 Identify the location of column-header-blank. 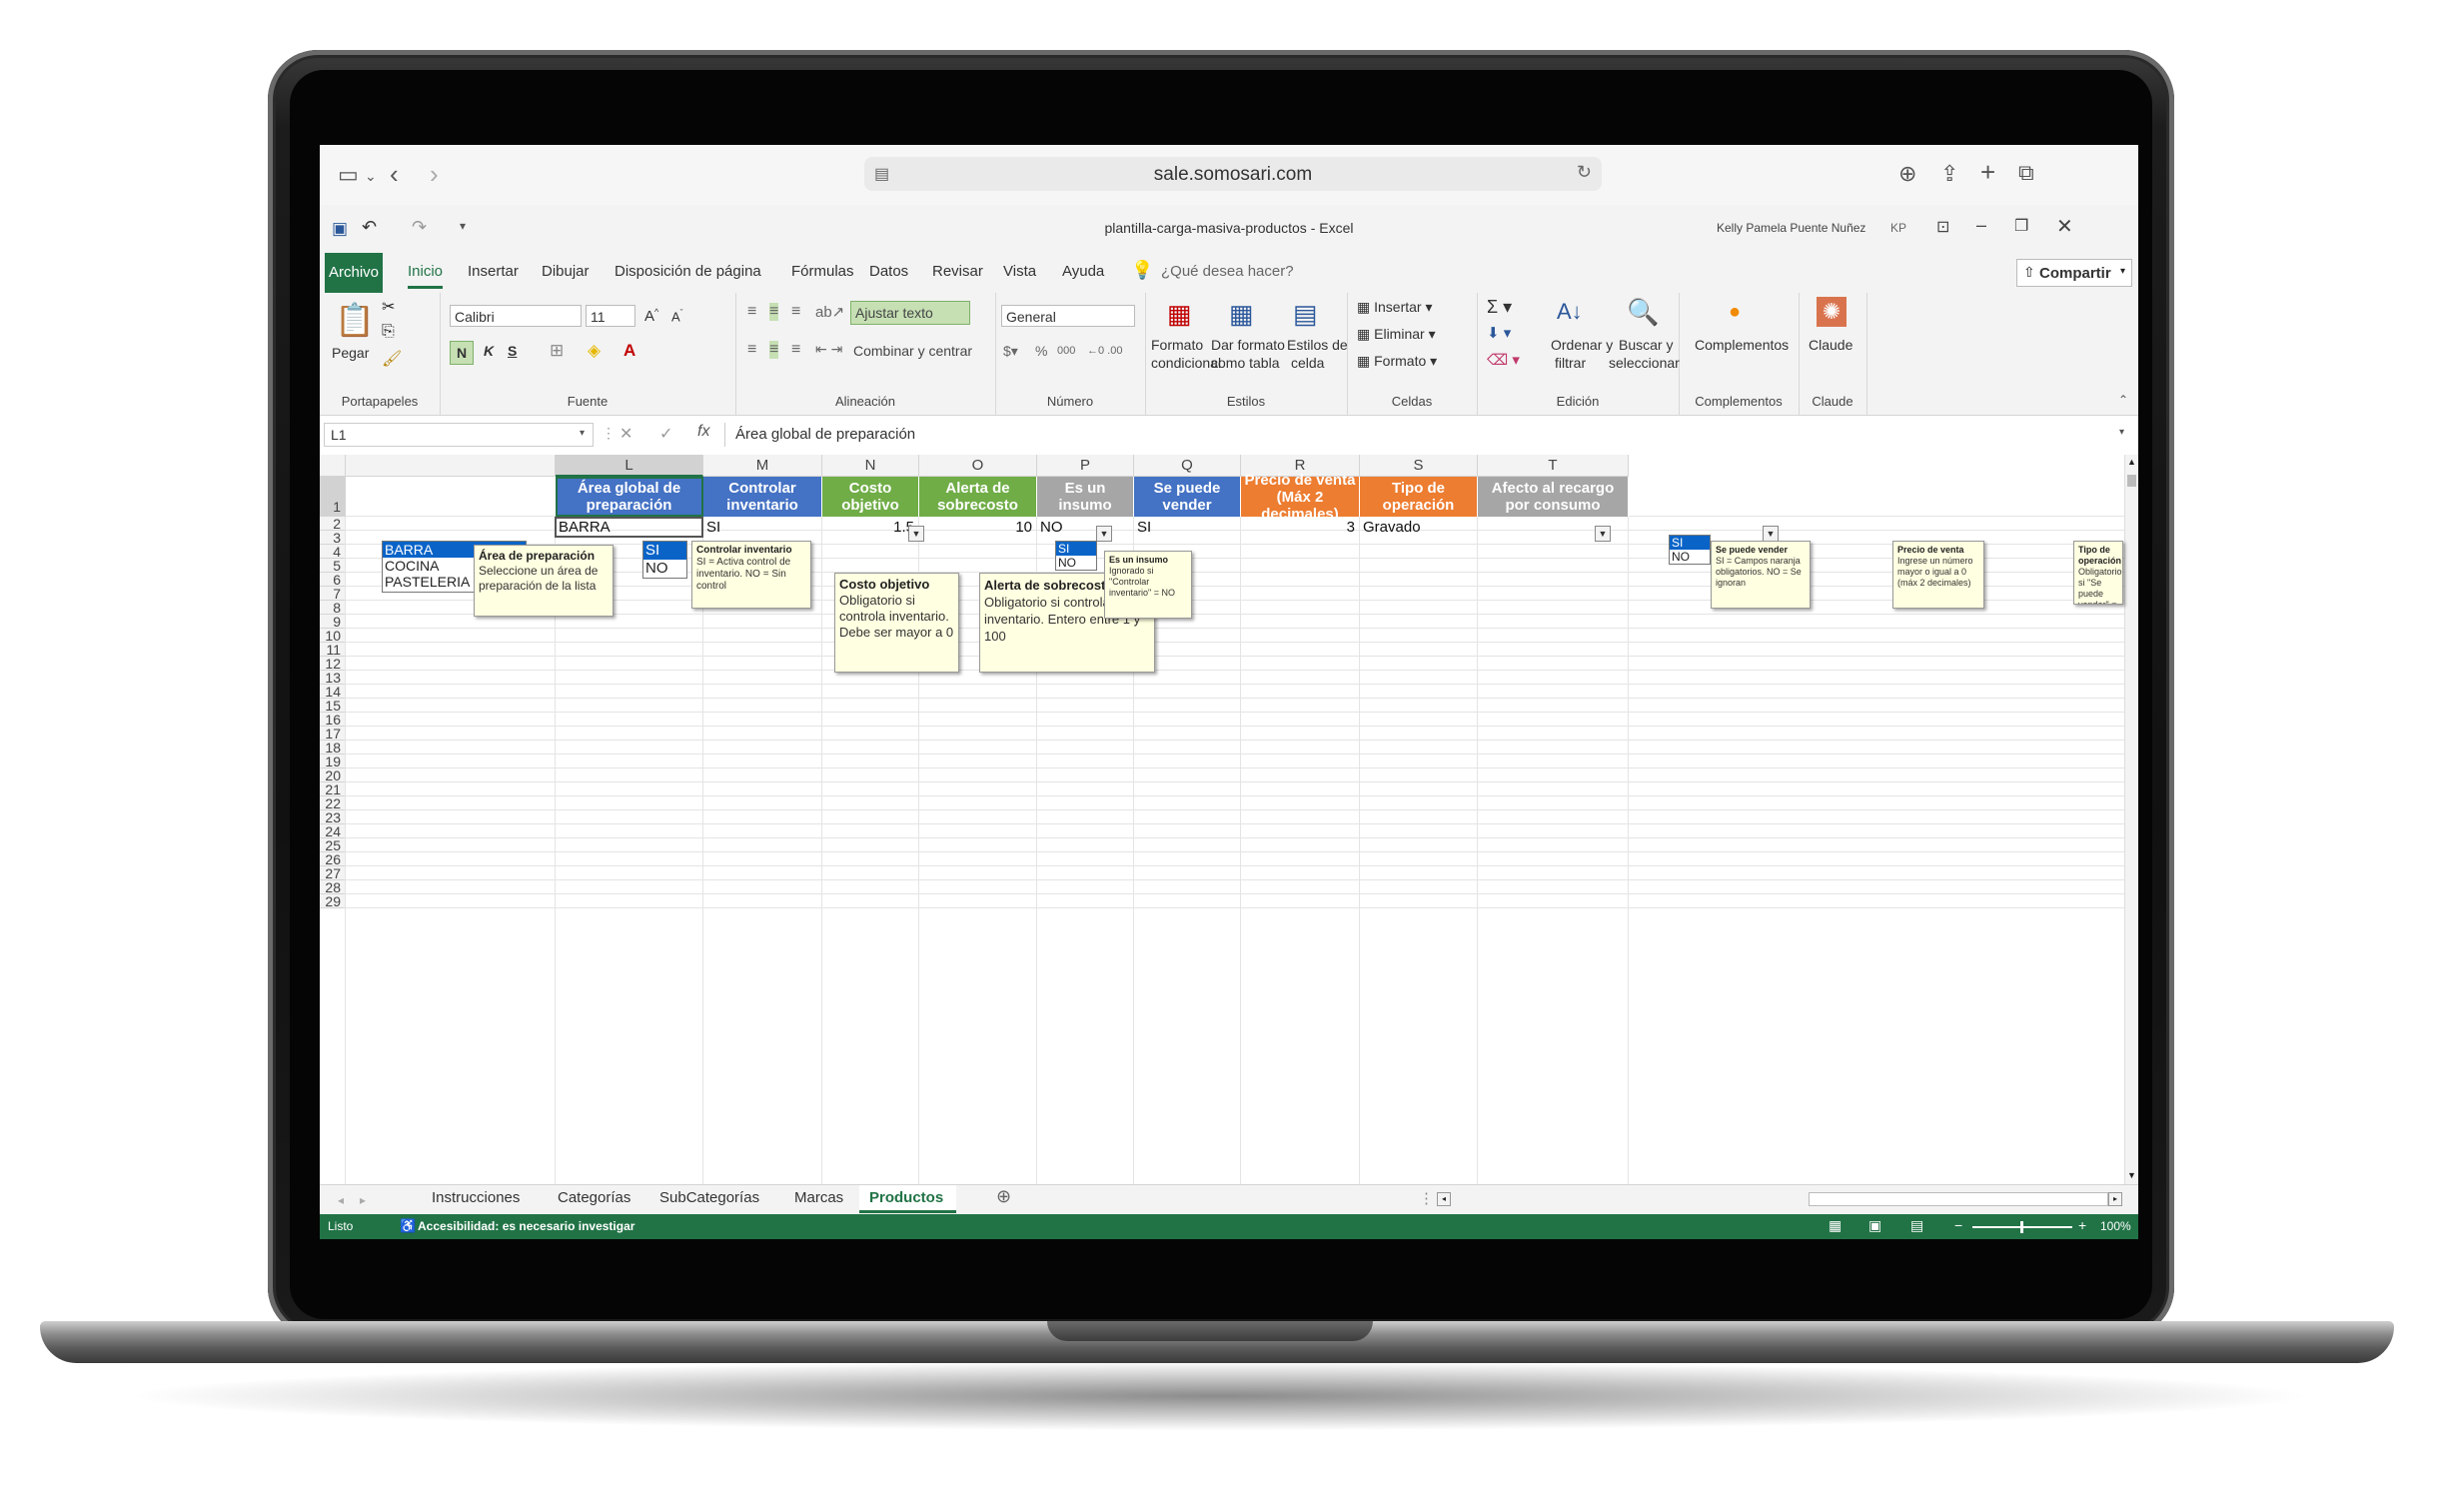
(451, 466).